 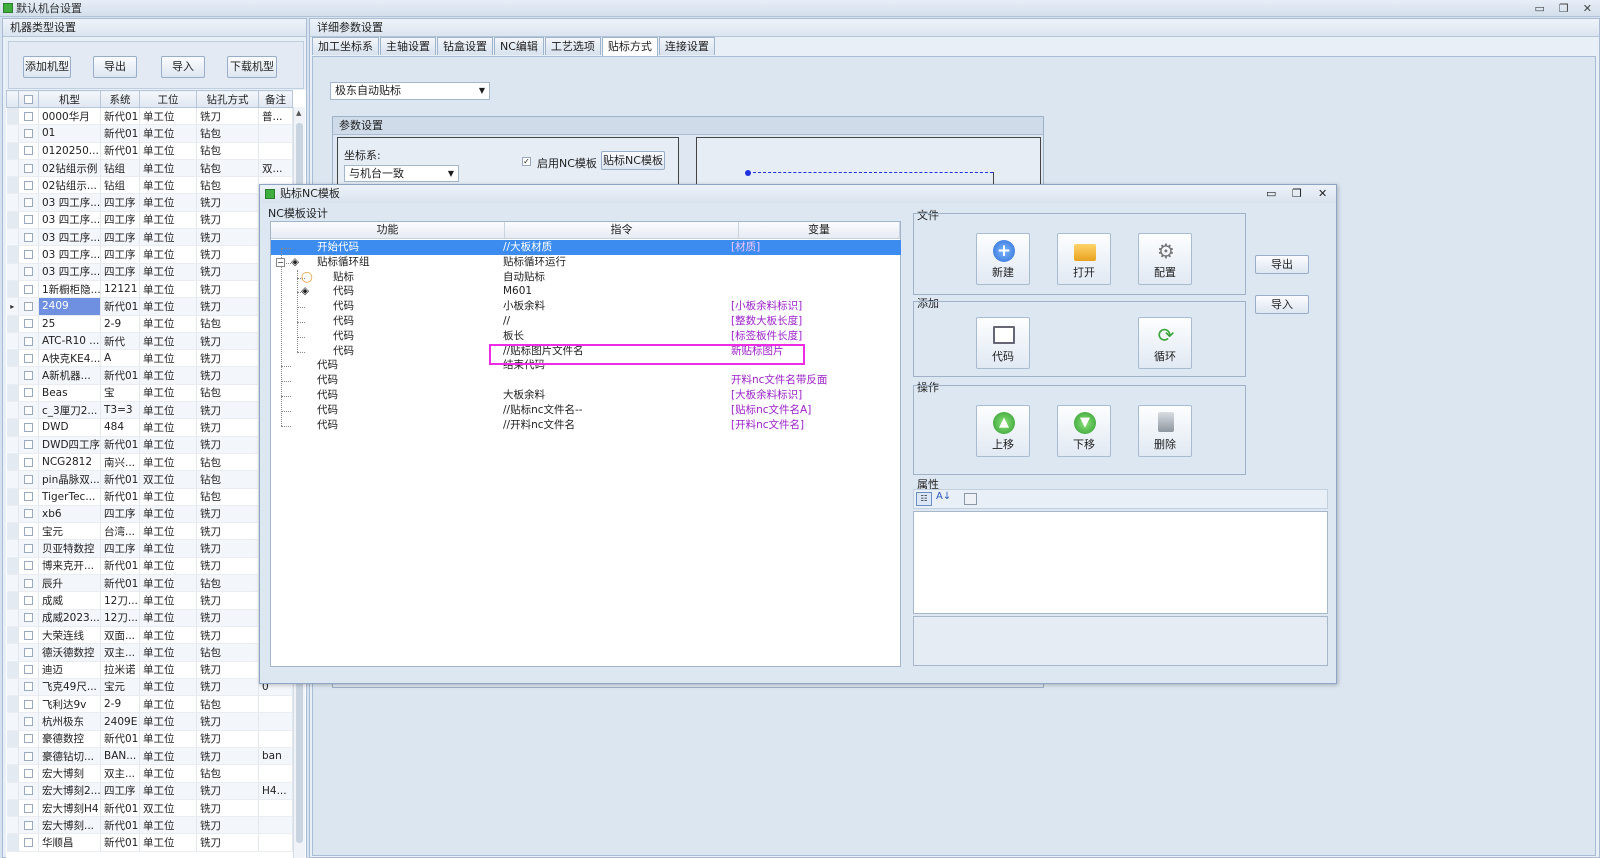 I want to click on add-code-button: 代码, so click(x=1003, y=343).